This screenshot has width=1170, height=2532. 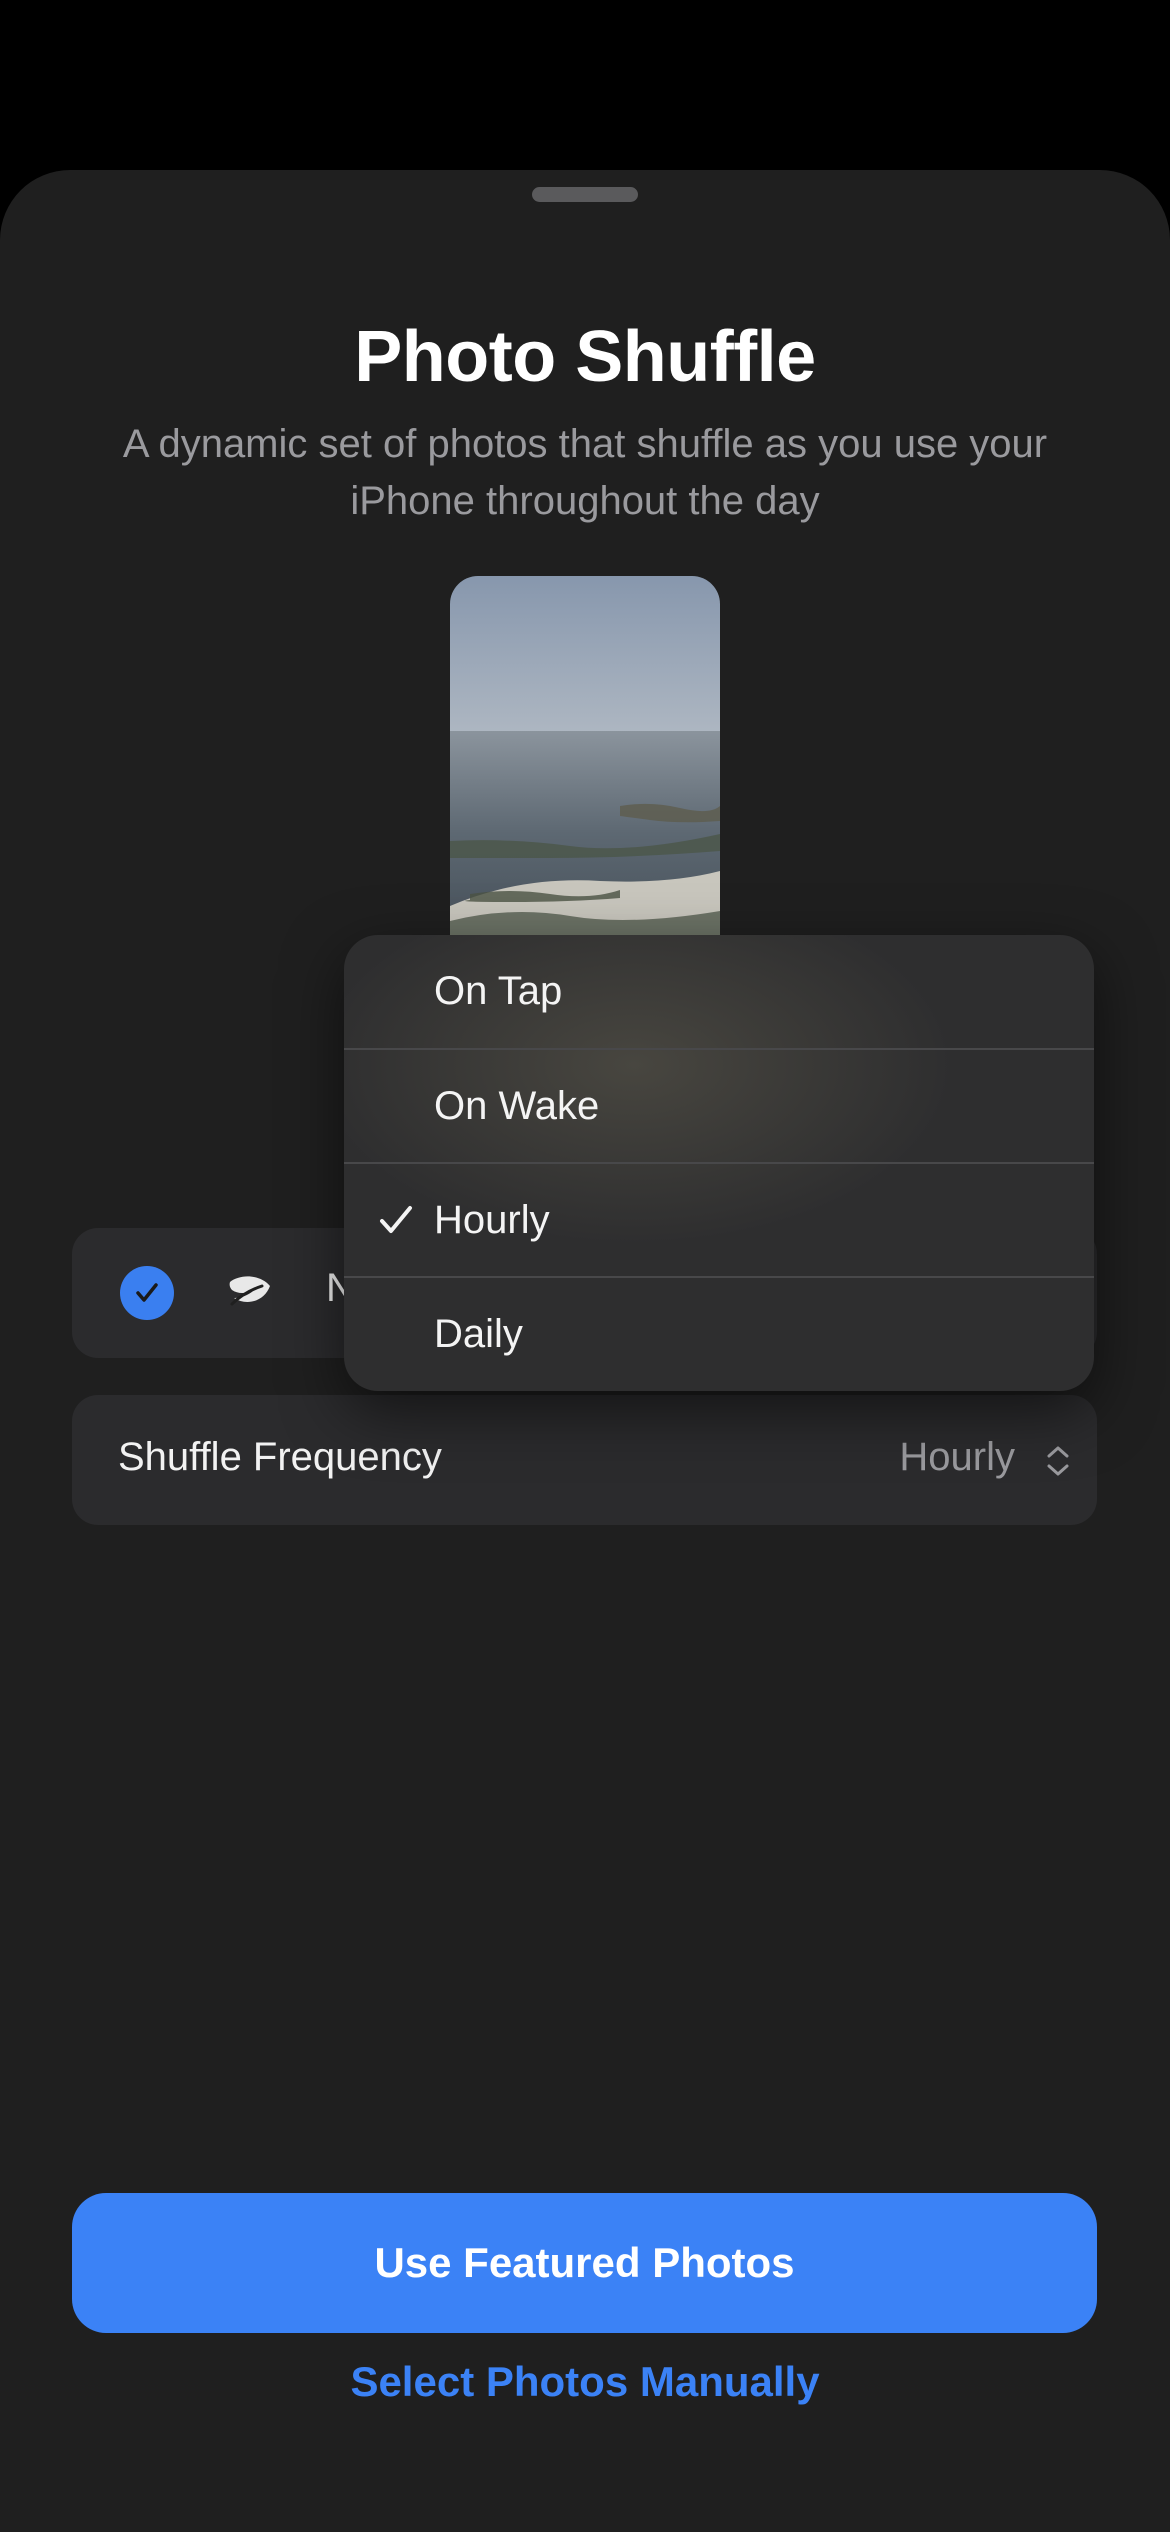 What do you see at coordinates (584, 2263) in the screenshot?
I see `use-featured-photos-button: Use Featured Photos` at bounding box center [584, 2263].